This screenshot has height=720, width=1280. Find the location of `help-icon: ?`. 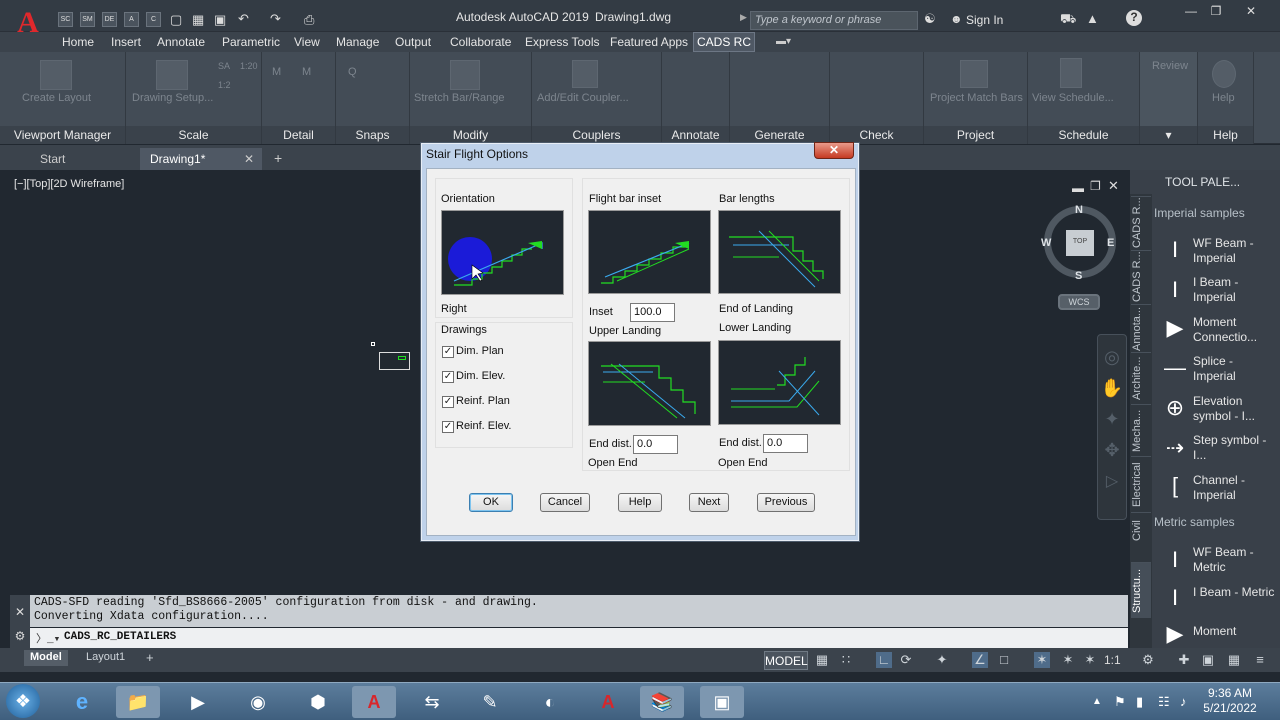

help-icon: ? is located at coordinates (1134, 18).